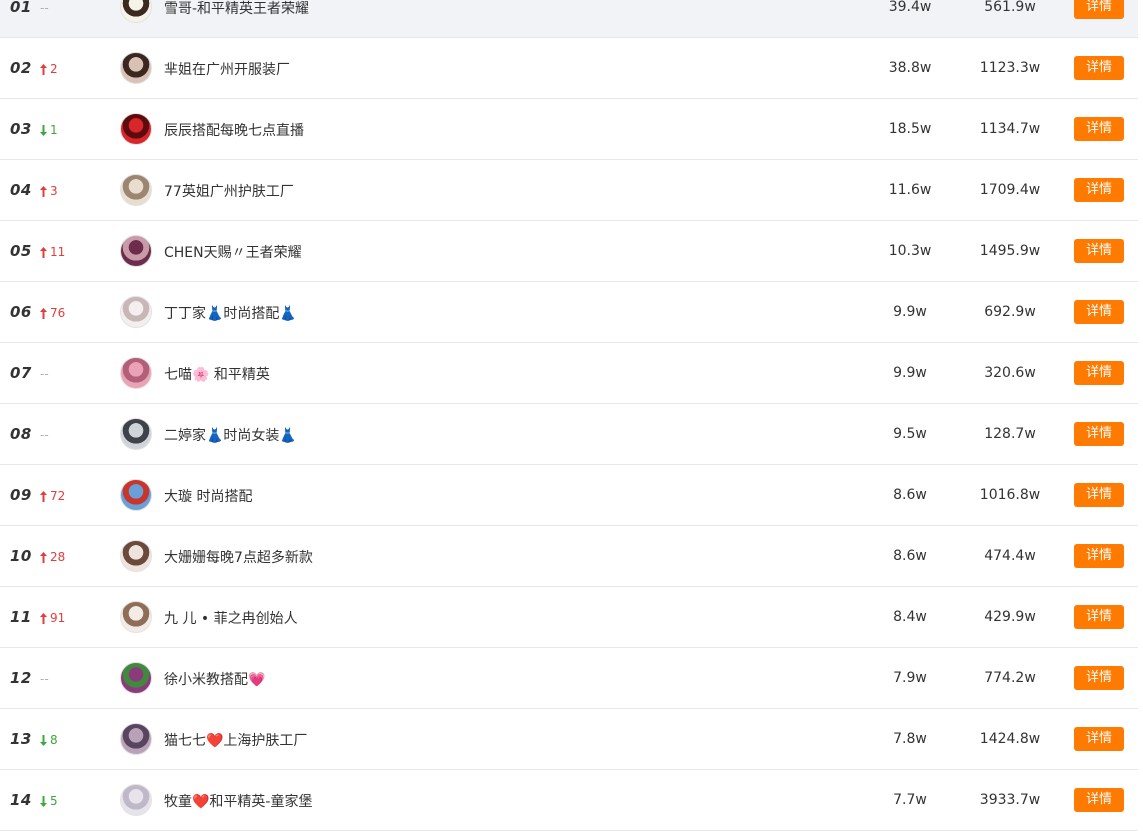  Describe the element at coordinates (49, 801) in the screenshot. I see `rank-change: 5` at that location.